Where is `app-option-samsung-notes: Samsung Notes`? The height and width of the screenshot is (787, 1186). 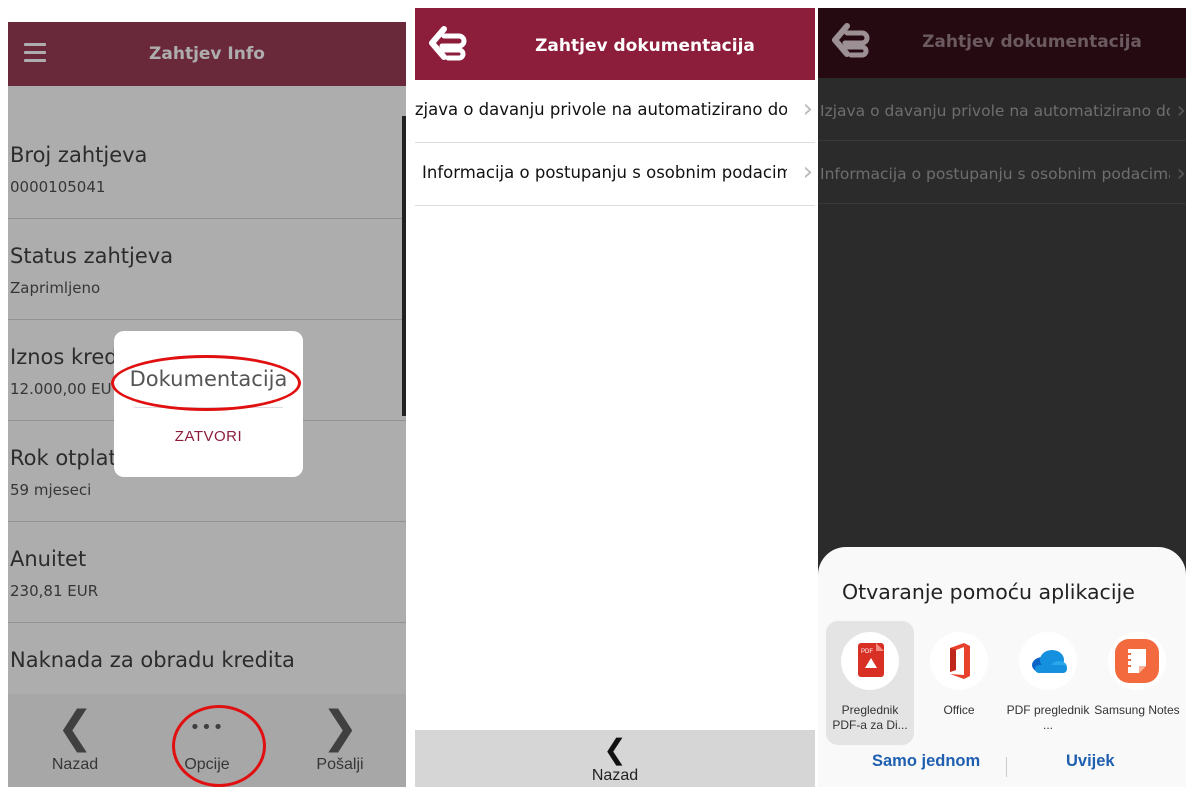 app-option-samsung-notes: Samsung Notes is located at coordinates (1137, 683).